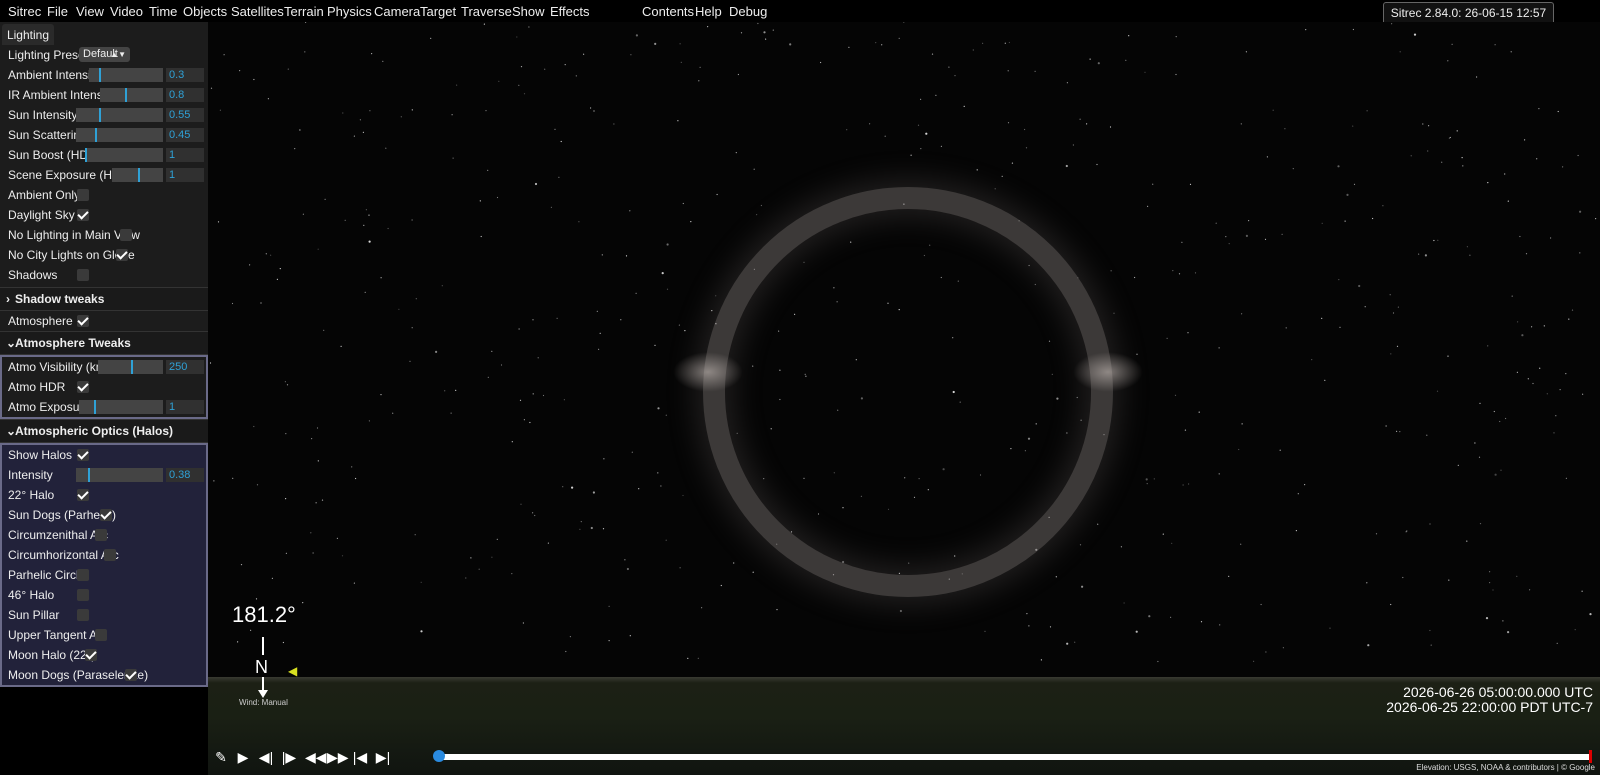 Image resolution: width=1600 pixels, height=775 pixels. I want to click on sun-scattering-slider, so click(119, 135).